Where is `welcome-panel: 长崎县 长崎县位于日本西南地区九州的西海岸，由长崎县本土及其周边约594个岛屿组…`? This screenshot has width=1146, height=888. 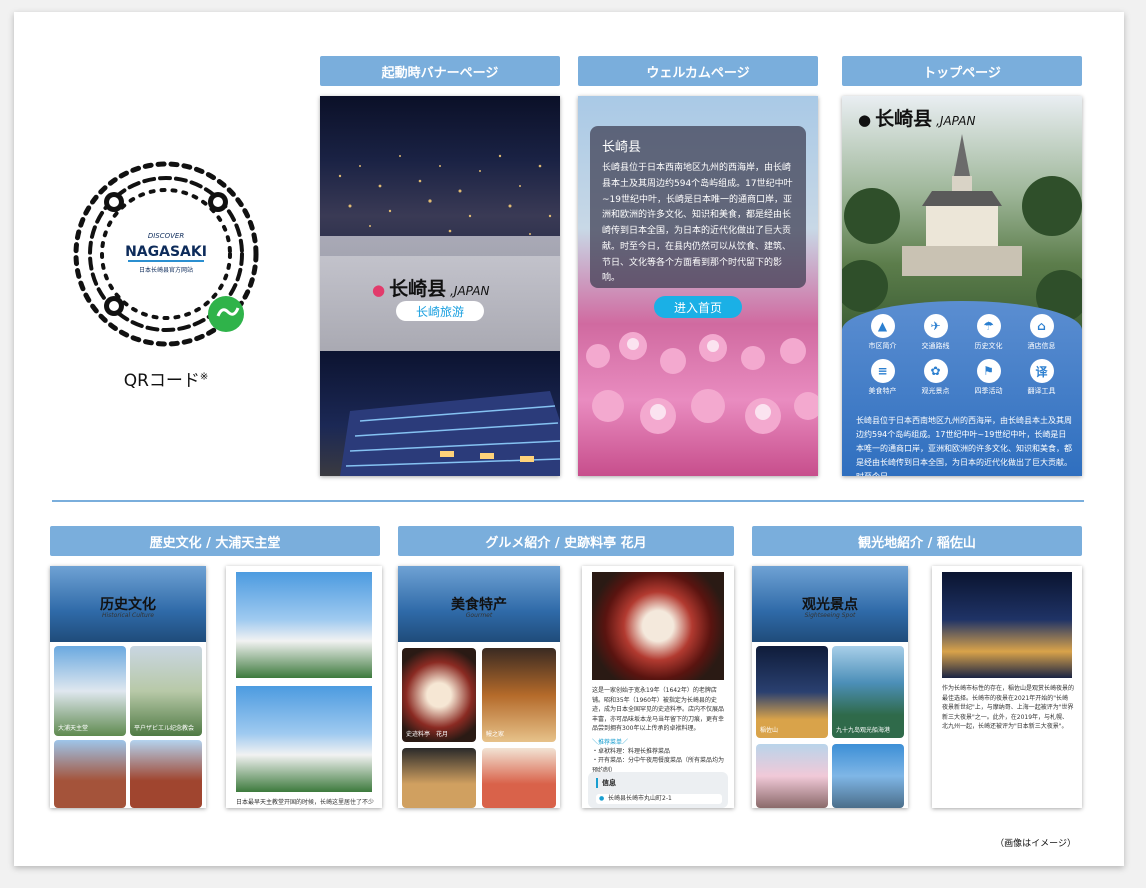 welcome-panel: 长崎县 长崎县位于日本西南地区九州的西海岸，由长崎县本土及其周边约594个岛屿组… is located at coordinates (698, 207).